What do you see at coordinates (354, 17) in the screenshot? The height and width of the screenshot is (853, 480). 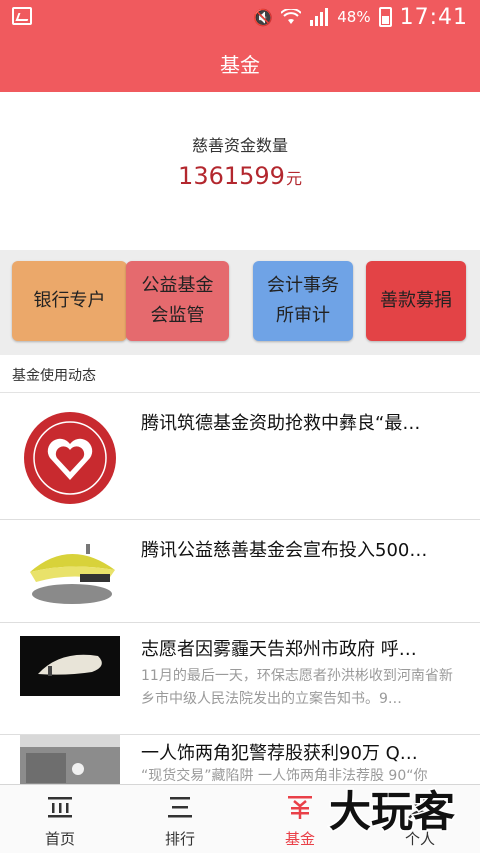 I see `battery-percent: 48%` at bounding box center [354, 17].